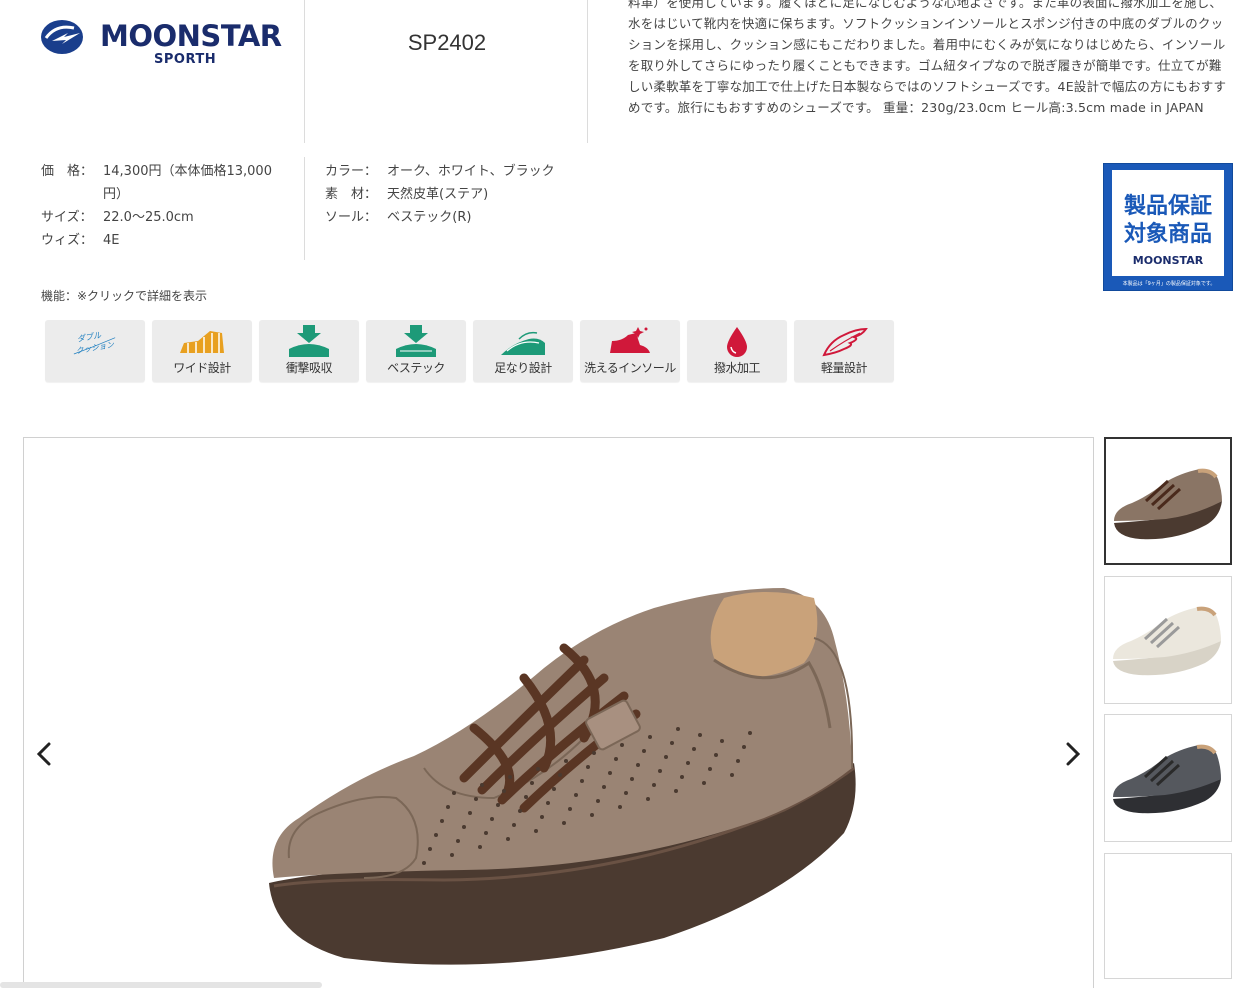 Image resolution: width=1250 pixels, height=988 pixels. What do you see at coordinates (351, 171) in the screenshot?
I see `spec-label: カラー：` at bounding box center [351, 171].